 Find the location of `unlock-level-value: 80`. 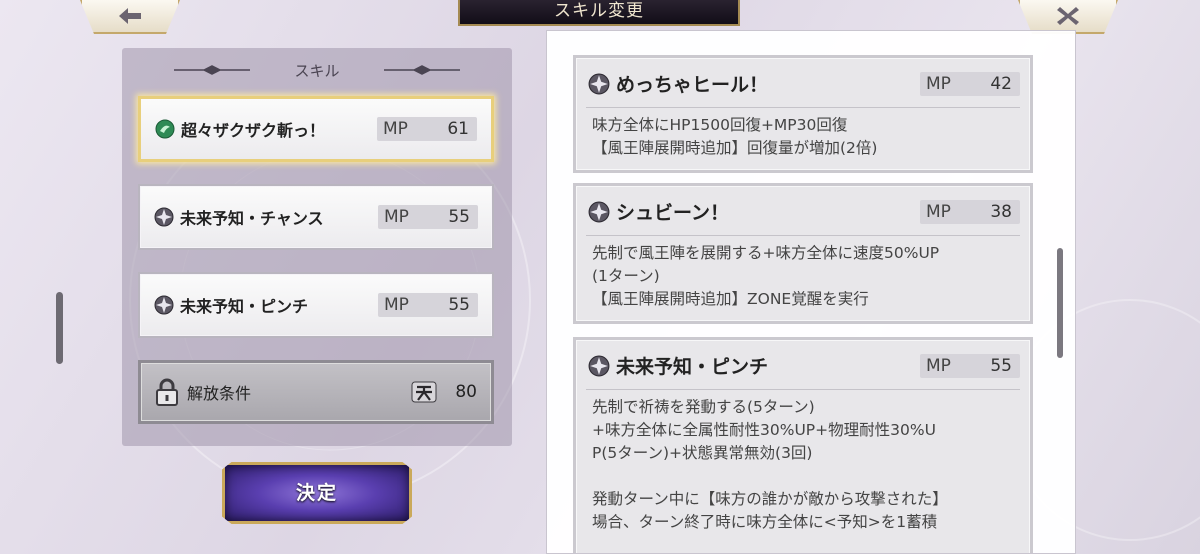

unlock-level-value: 80 is located at coordinates (466, 392).